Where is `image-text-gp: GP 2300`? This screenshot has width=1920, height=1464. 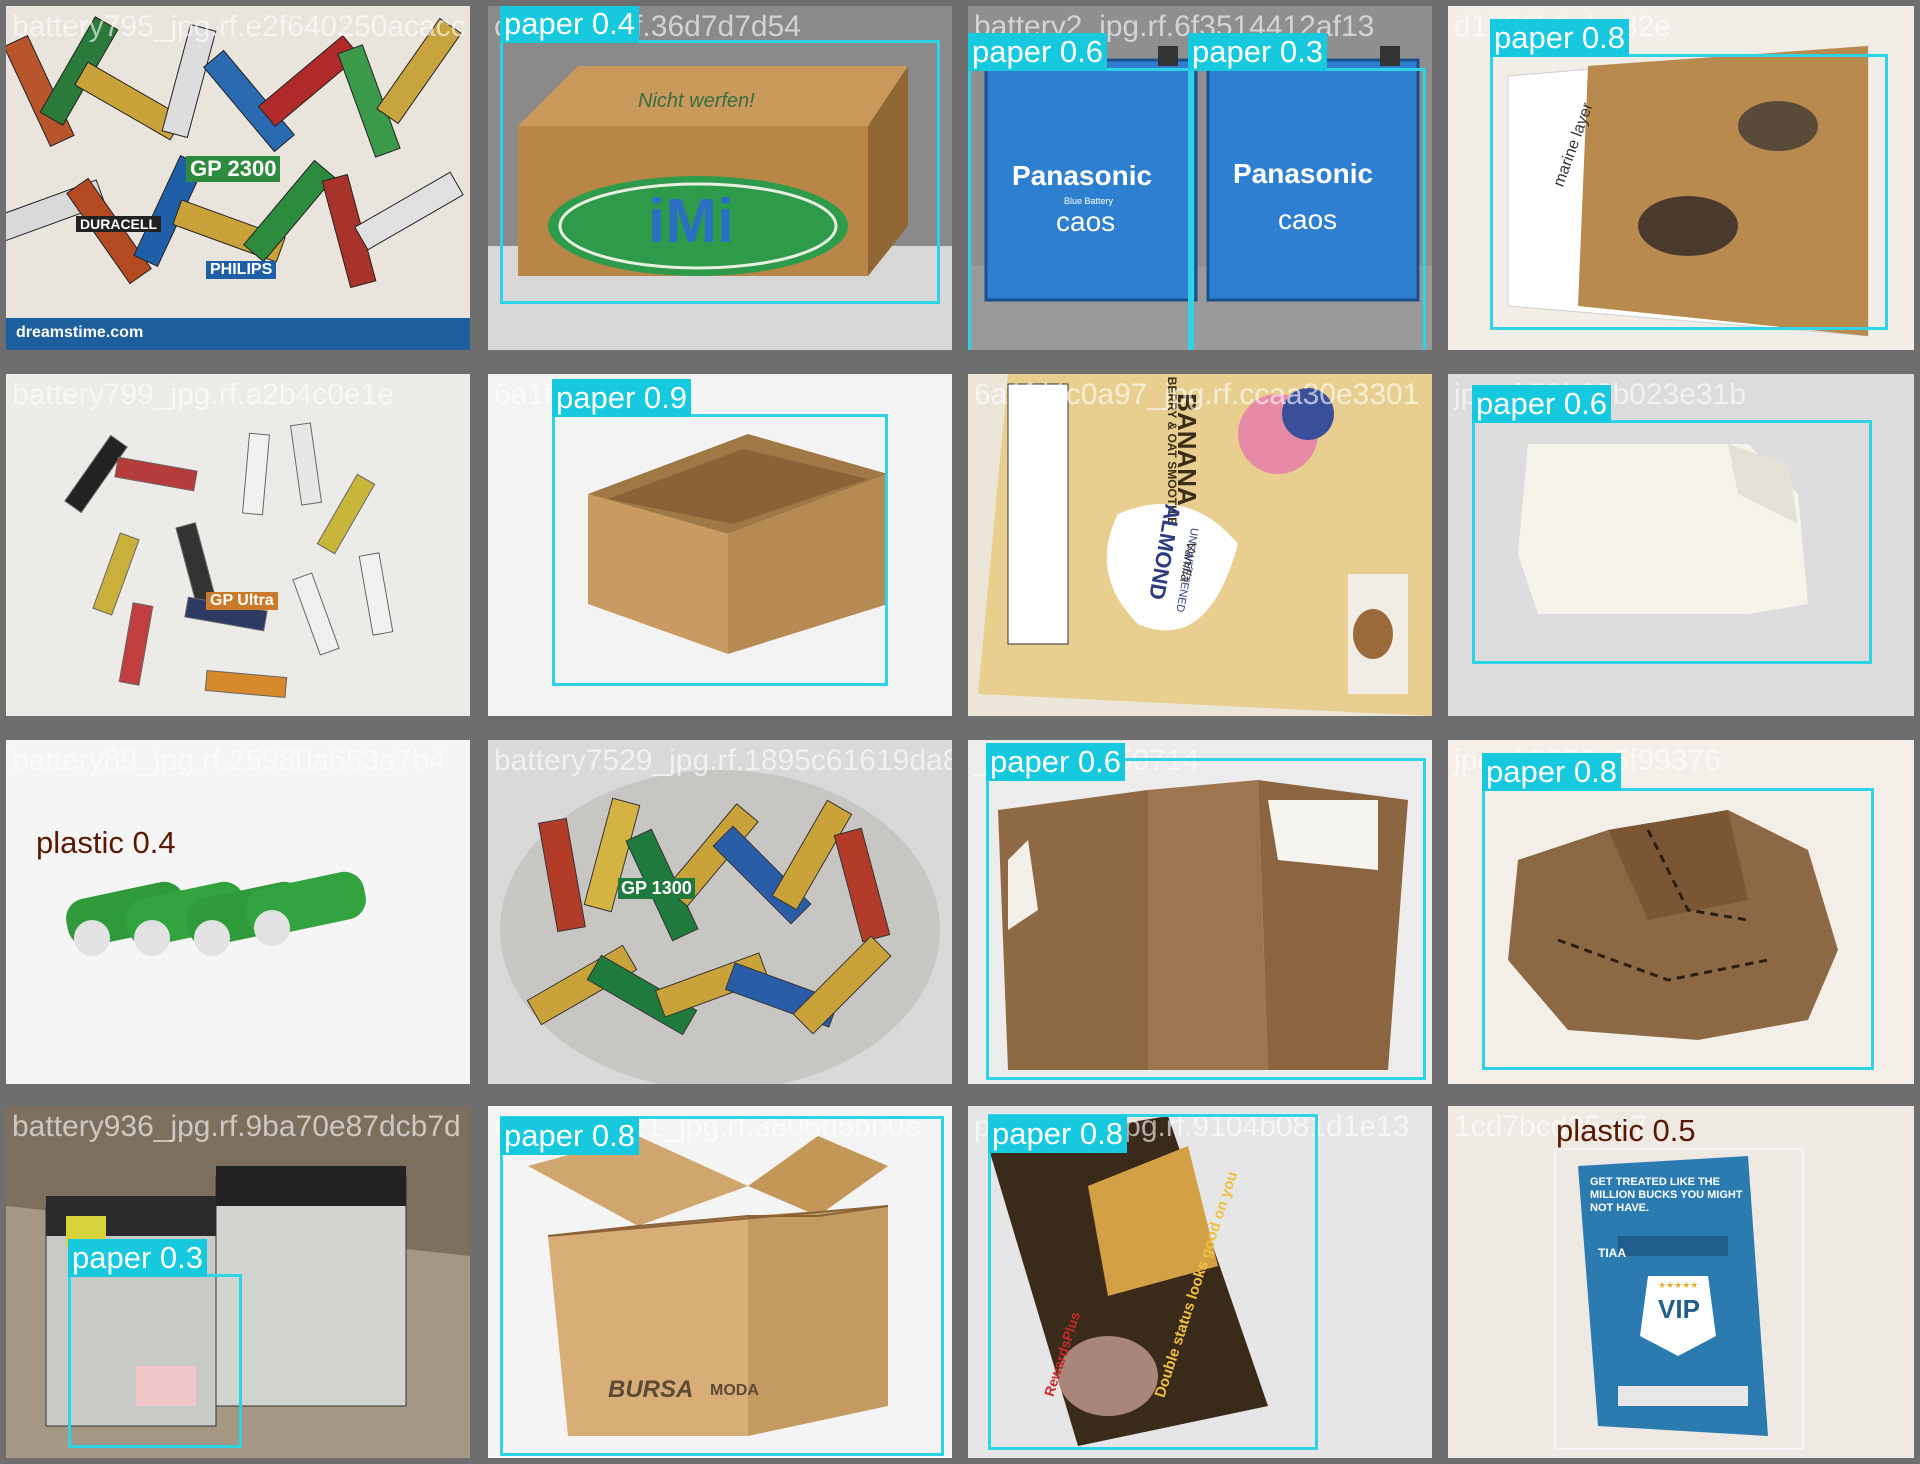 image-text-gp: GP 2300 is located at coordinates (233, 169).